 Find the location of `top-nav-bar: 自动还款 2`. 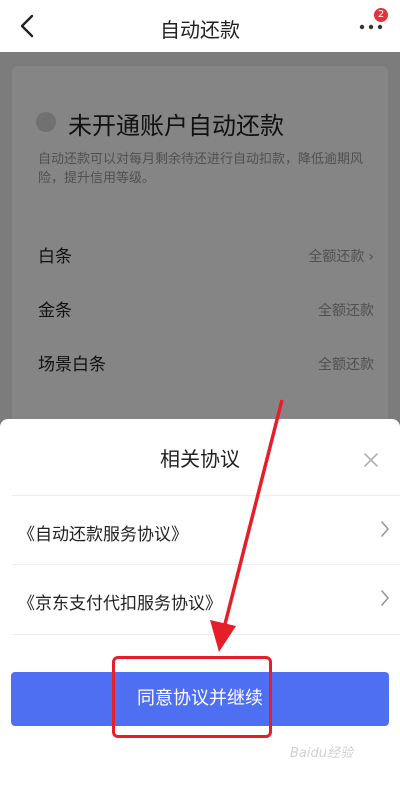

top-nav-bar: 自动还款 2 is located at coordinates (200, 26).